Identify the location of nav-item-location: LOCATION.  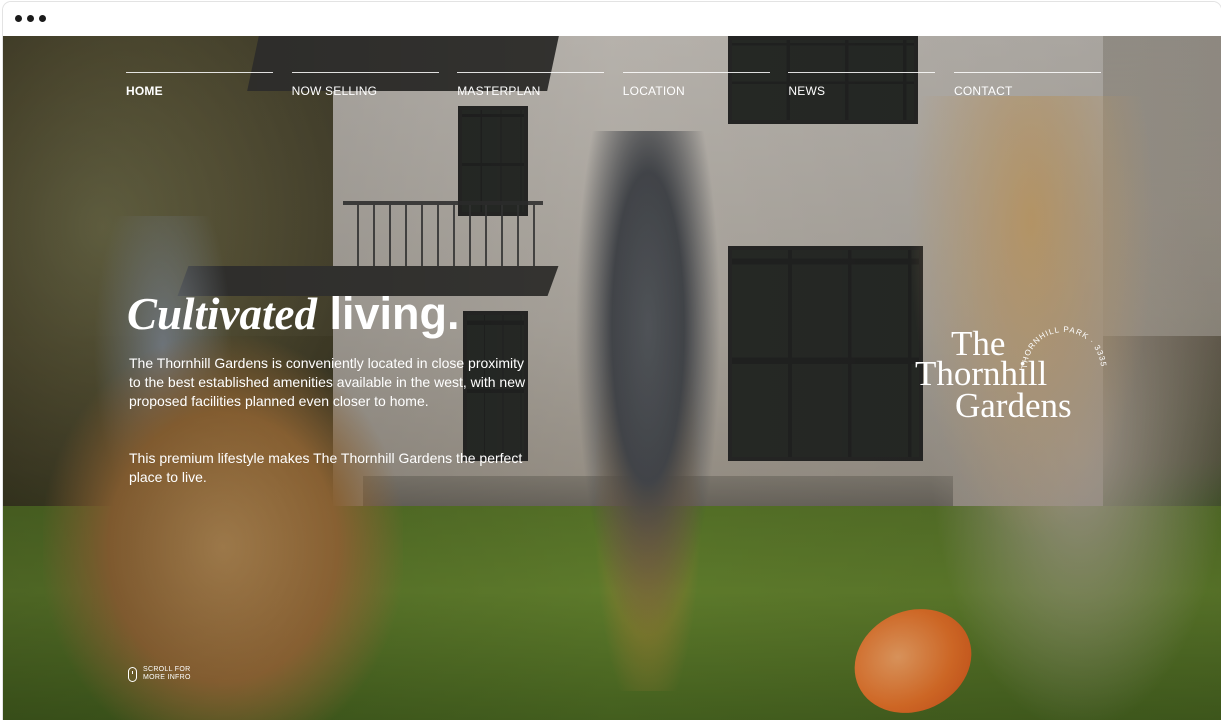
(696, 87).